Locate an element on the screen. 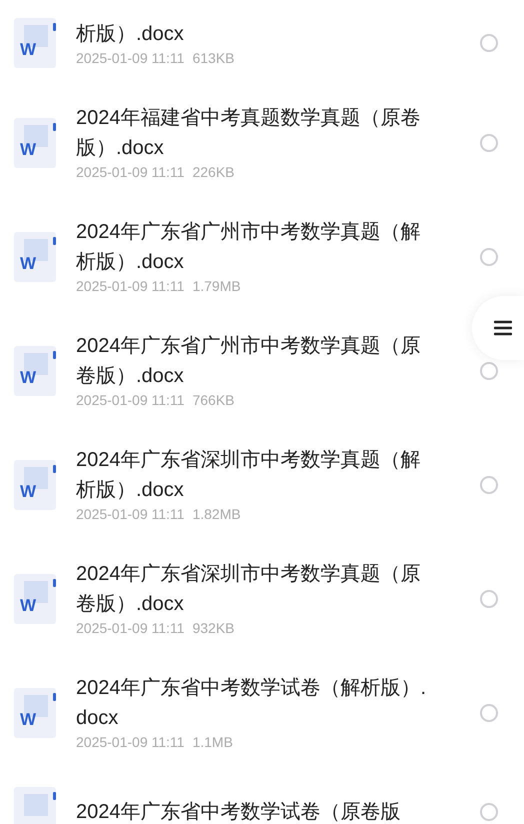 The height and width of the screenshot is (824, 524). file-name: 析版）.docx is located at coordinates (130, 34).